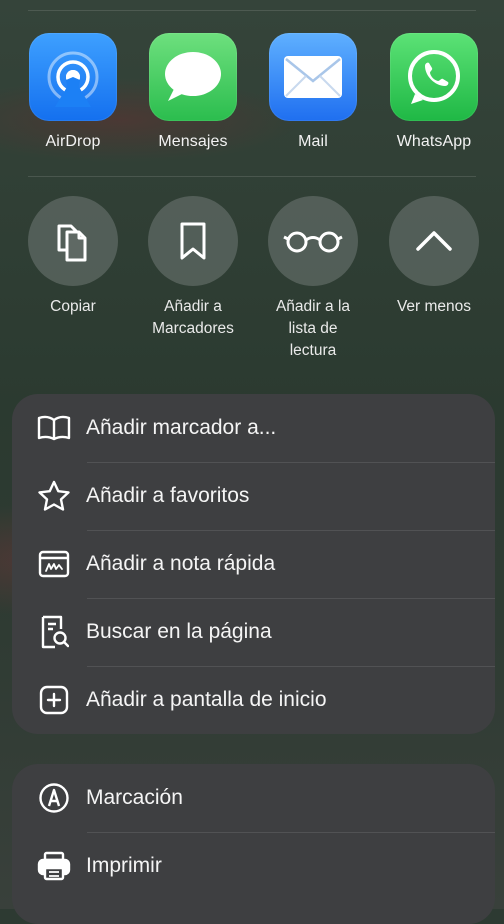 This screenshot has height=924, width=504. Describe the element at coordinates (434, 77) in the screenshot. I see `whatsapp-icon` at that location.